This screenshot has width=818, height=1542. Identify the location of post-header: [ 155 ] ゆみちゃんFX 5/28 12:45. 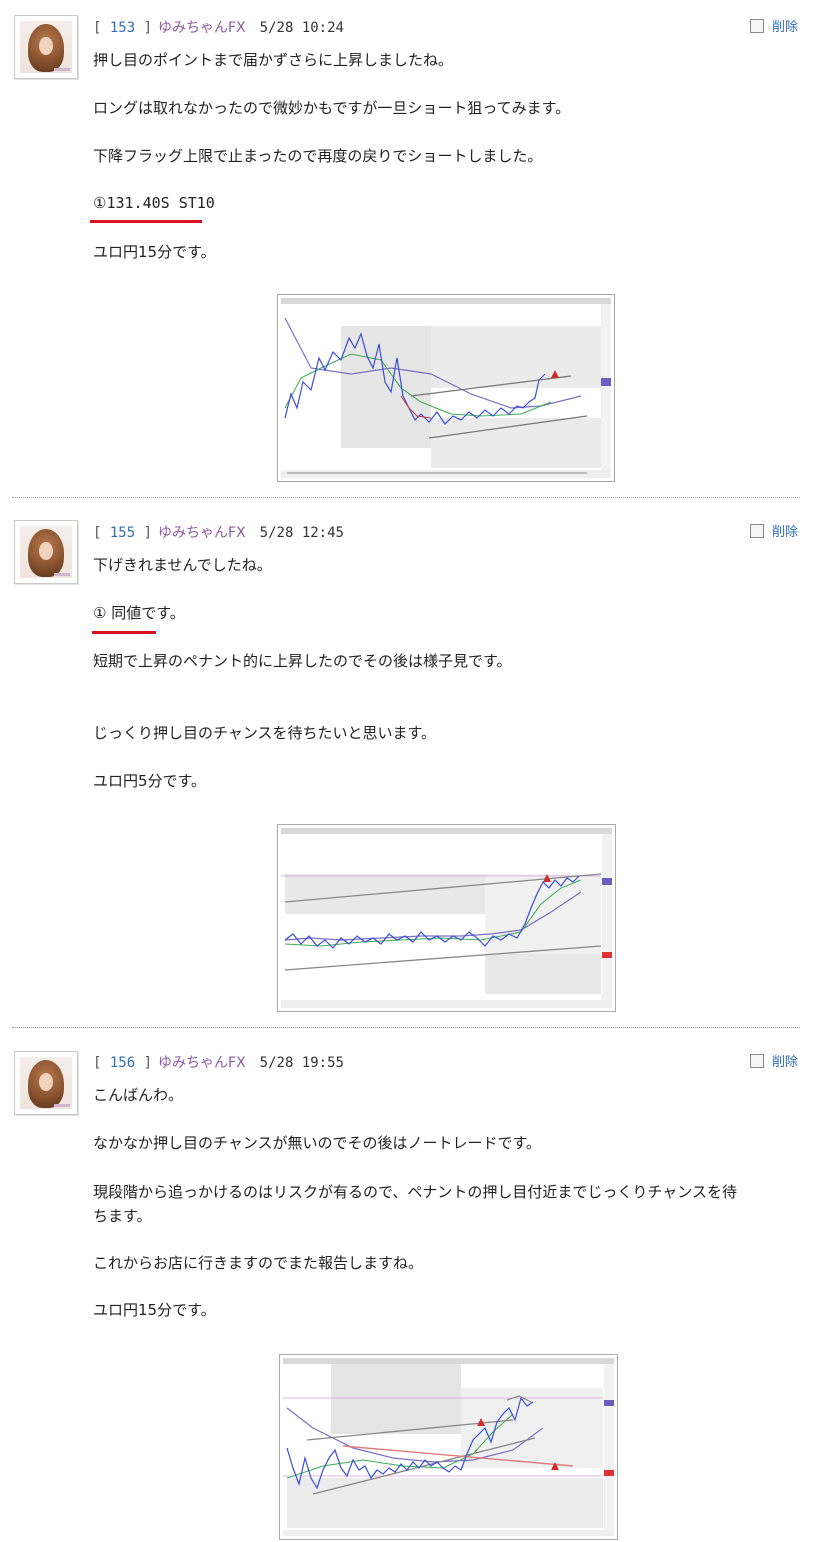
(218, 533).